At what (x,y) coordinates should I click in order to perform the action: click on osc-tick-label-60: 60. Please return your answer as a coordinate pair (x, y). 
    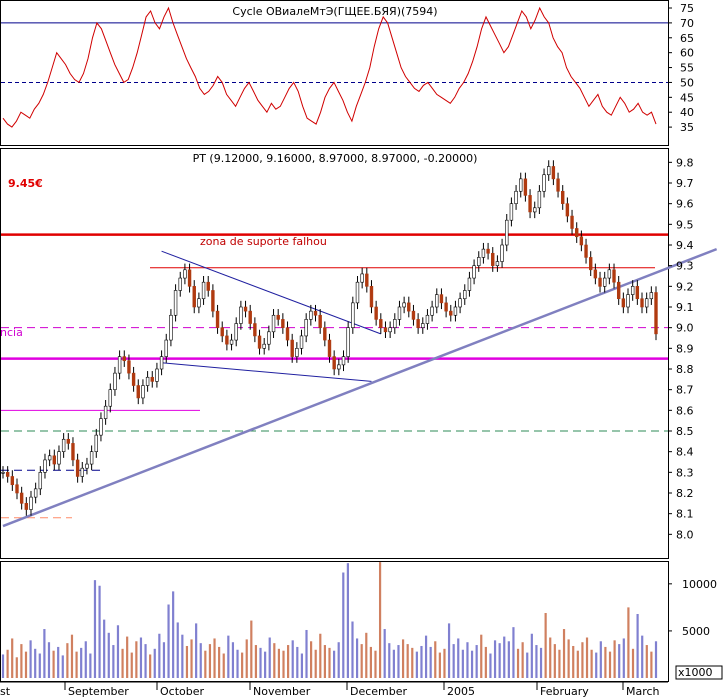
    Looking at the image, I should click on (687, 53).